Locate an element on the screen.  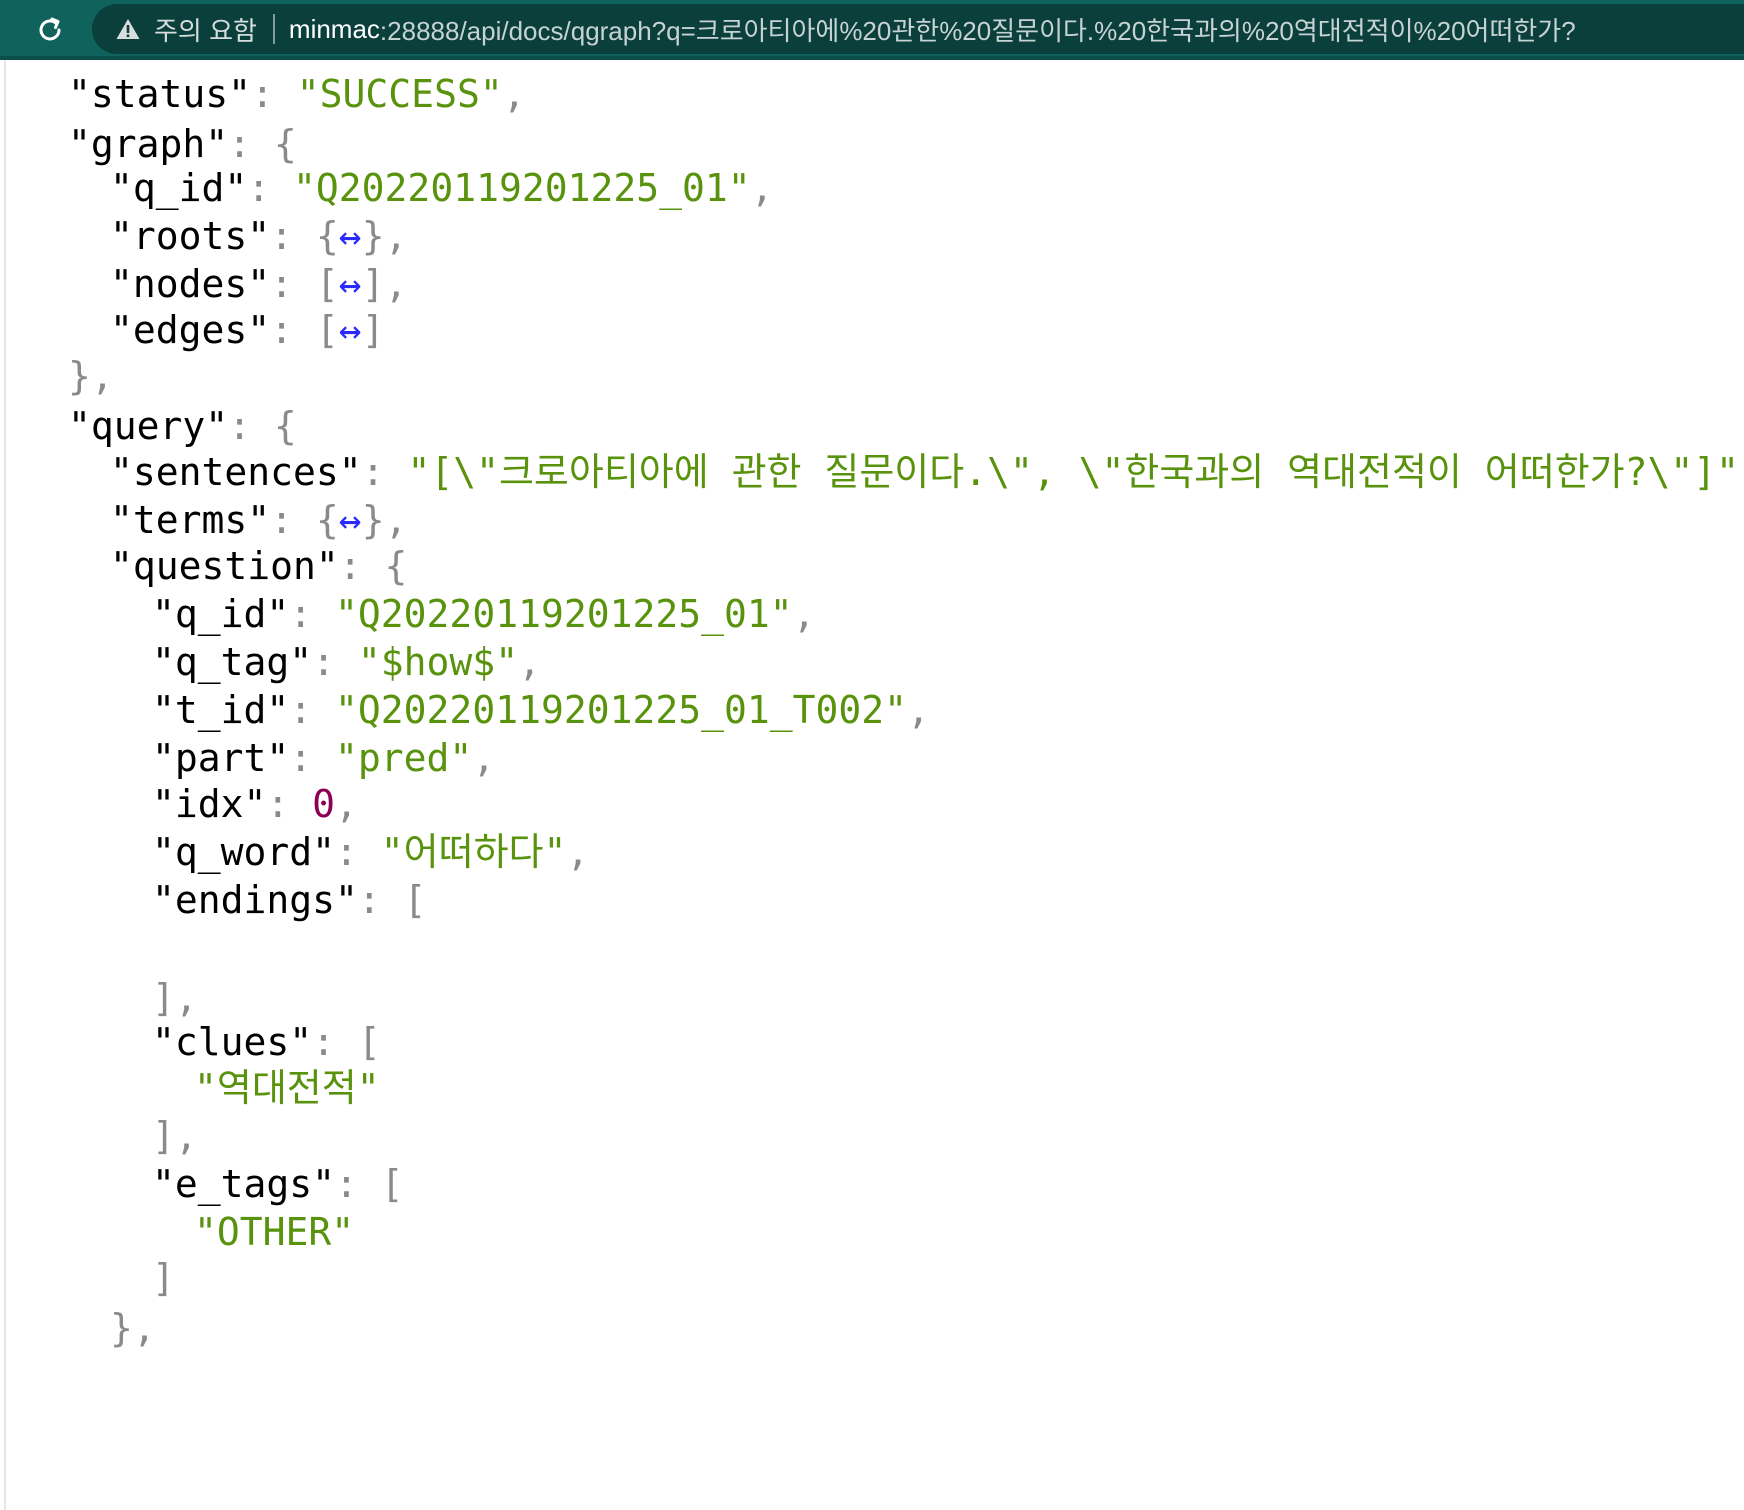
expand-toggle-nodes: ↔ is located at coordinates (350, 284).